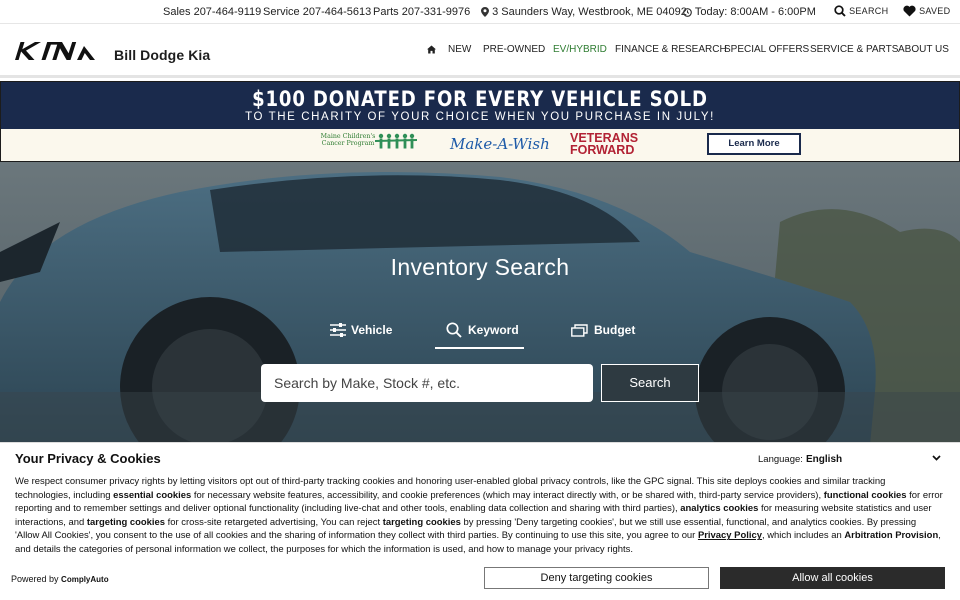 The height and width of the screenshot is (600, 960). Describe the element at coordinates (427, 383) in the screenshot. I see `inventory-search-input` at that location.